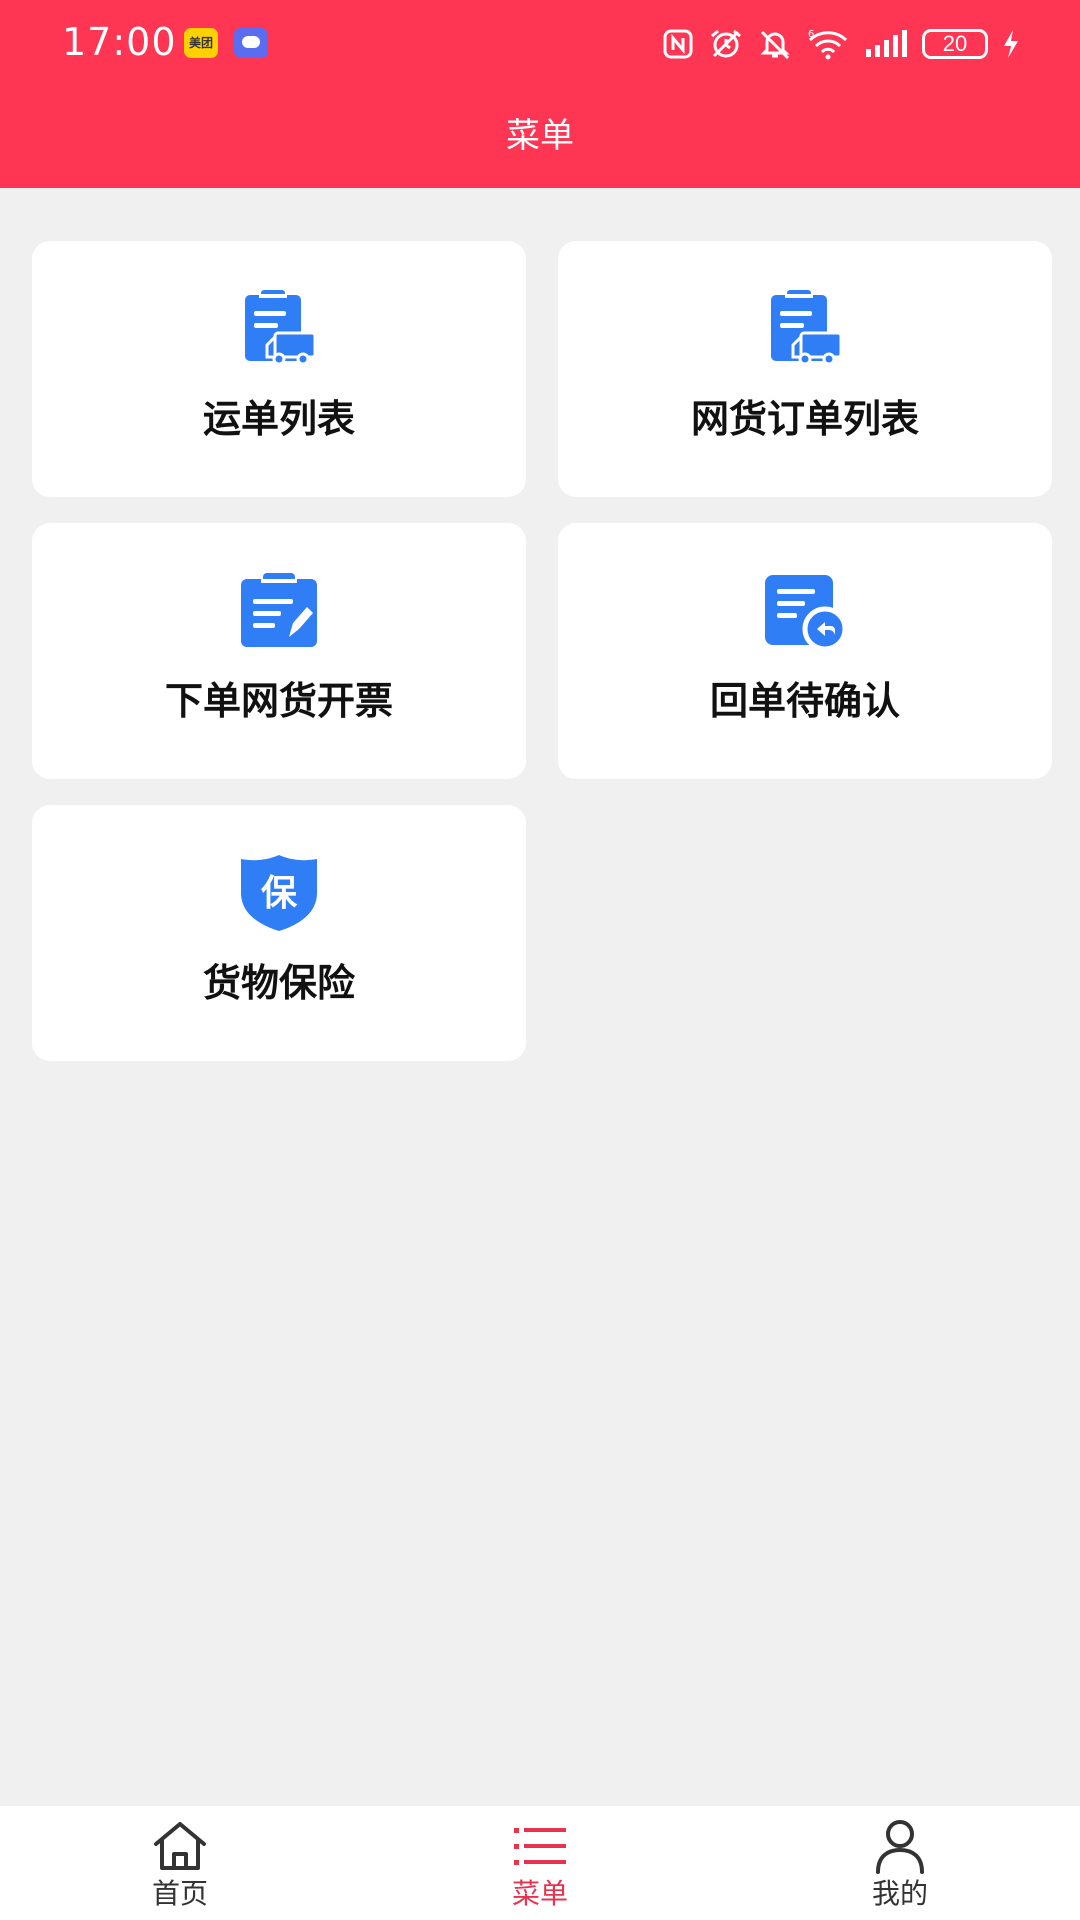 This screenshot has height=1920, width=1080. I want to click on menu-card-label: 运单列表, so click(278, 419).